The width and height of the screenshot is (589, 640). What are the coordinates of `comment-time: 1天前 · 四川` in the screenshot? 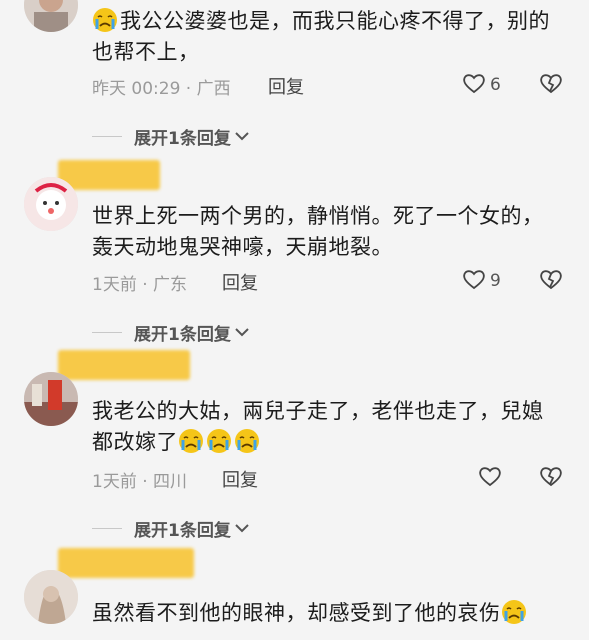 It's located at (140, 482).